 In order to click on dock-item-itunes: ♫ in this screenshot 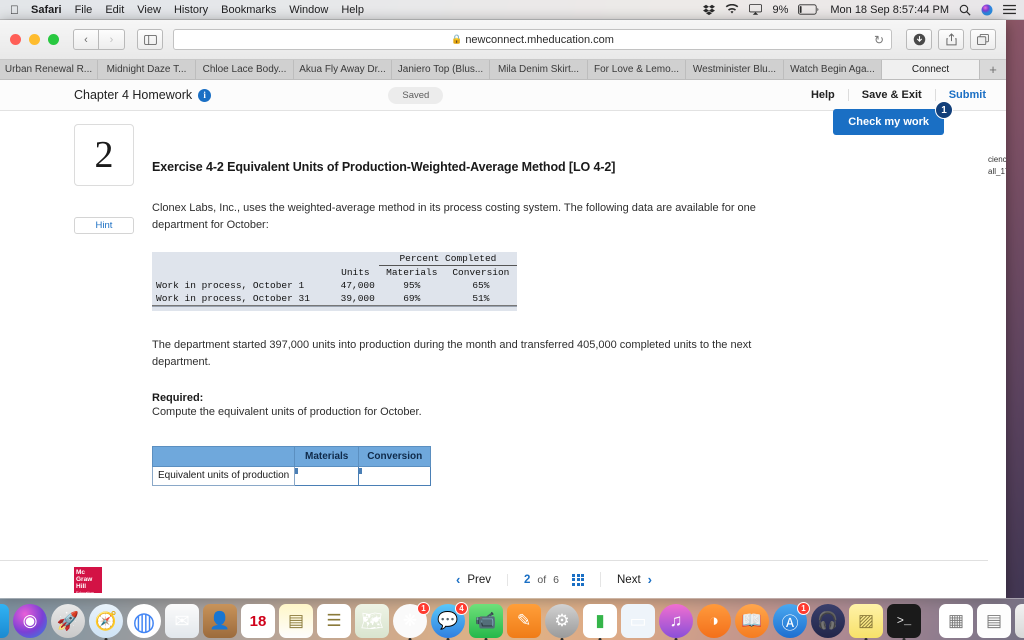, I will do `click(676, 622)`.